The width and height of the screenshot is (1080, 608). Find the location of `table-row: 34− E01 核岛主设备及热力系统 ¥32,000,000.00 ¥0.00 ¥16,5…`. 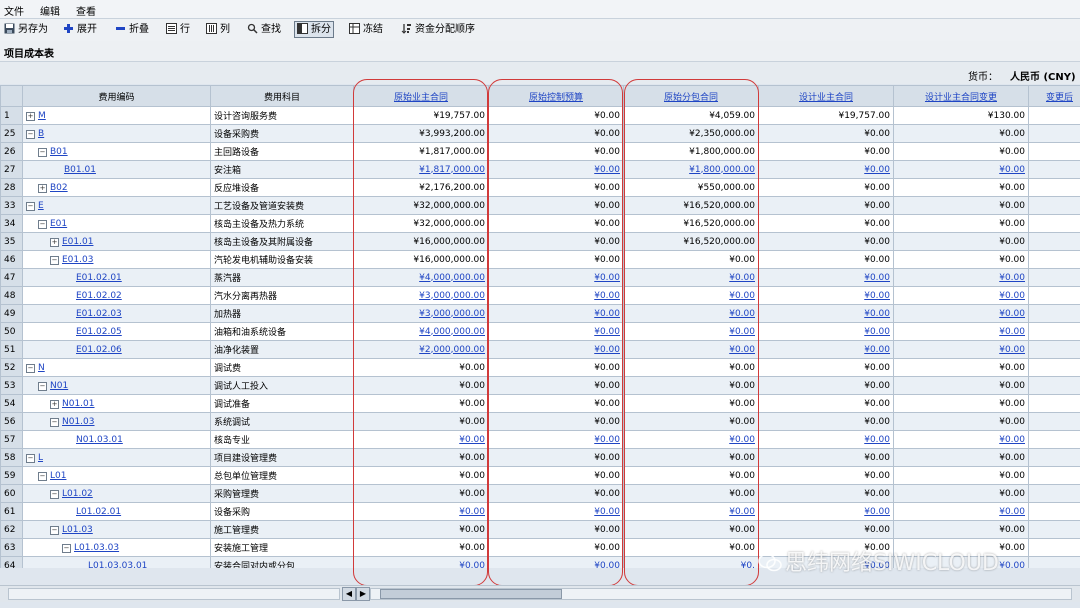

table-row: 34− E01 核岛主设备及热力系统 ¥32,000,000.00 ¥0.00 ¥16,5… is located at coordinates (540, 223).